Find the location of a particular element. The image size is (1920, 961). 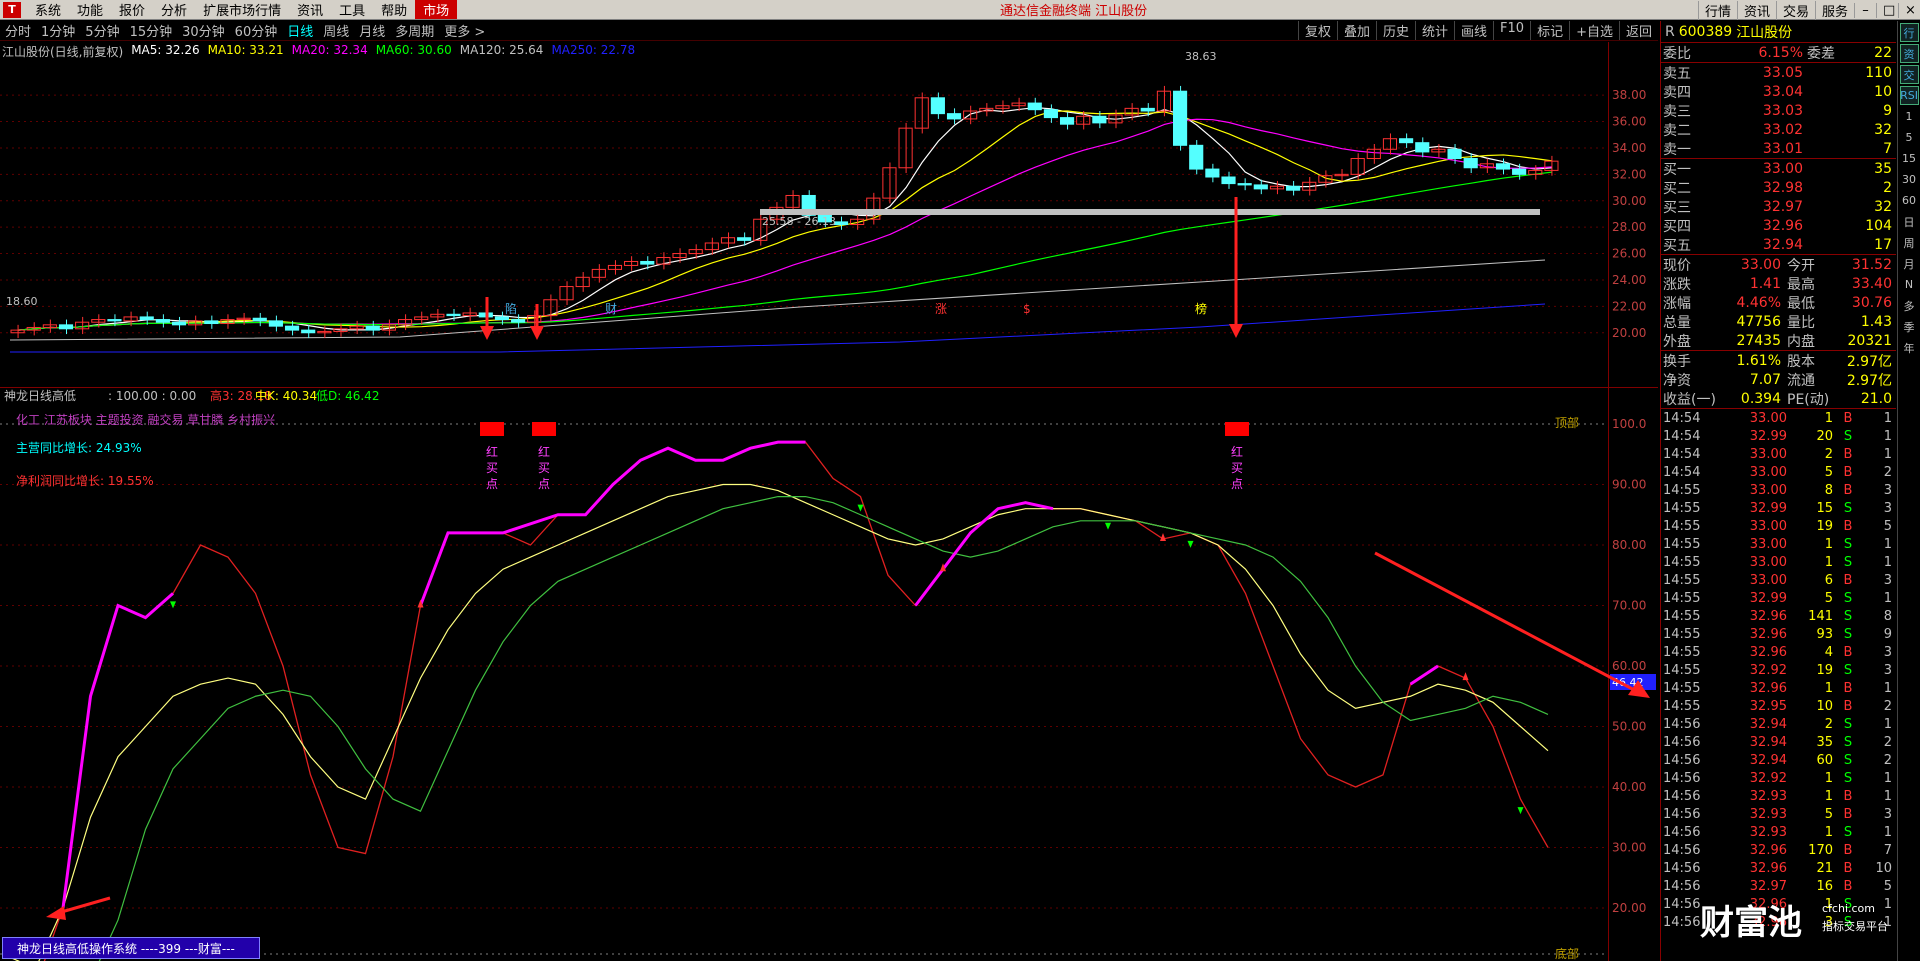

tool-f10: F10 is located at coordinates (1511, 30).